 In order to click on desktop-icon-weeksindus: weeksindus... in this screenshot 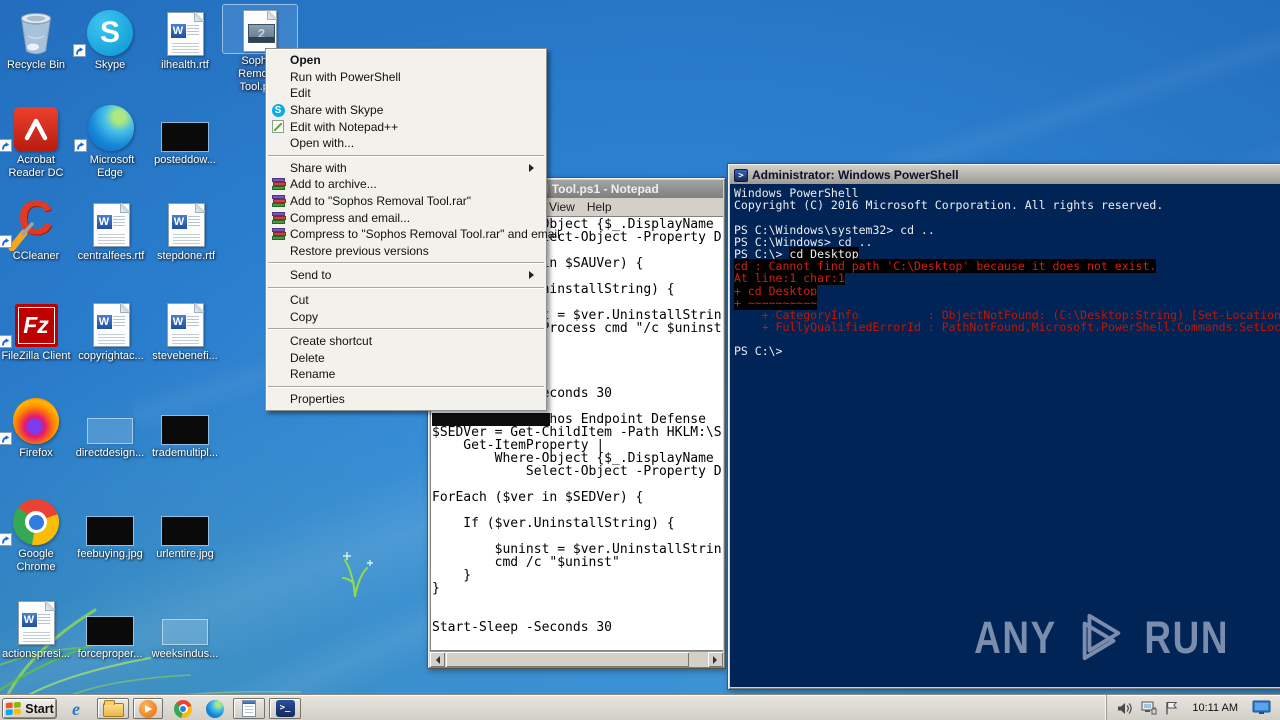, I will do `click(185, 629)`.